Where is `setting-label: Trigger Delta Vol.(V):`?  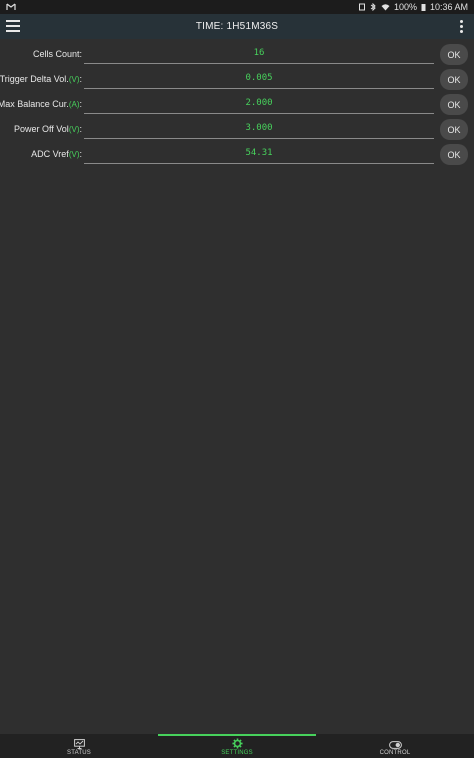 setting-label: Trigger Delta Vol.(V): is located at coordinates (41, 79).